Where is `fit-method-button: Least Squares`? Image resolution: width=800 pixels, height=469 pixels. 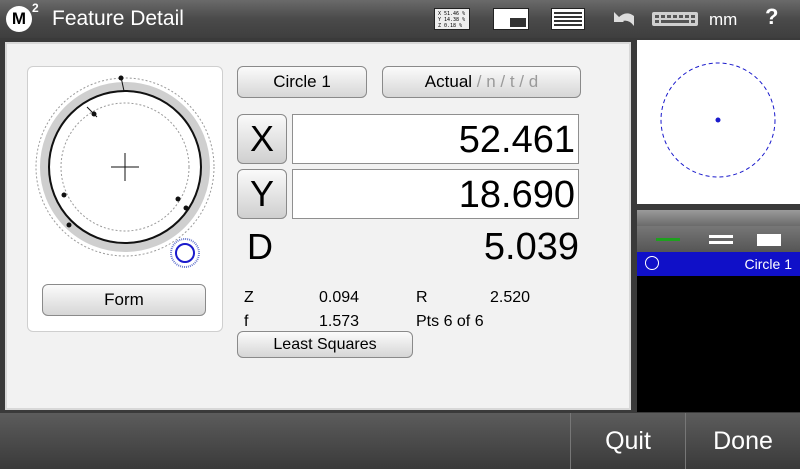
fit-method-button: Least Squares is located at coordinates (325, 344).